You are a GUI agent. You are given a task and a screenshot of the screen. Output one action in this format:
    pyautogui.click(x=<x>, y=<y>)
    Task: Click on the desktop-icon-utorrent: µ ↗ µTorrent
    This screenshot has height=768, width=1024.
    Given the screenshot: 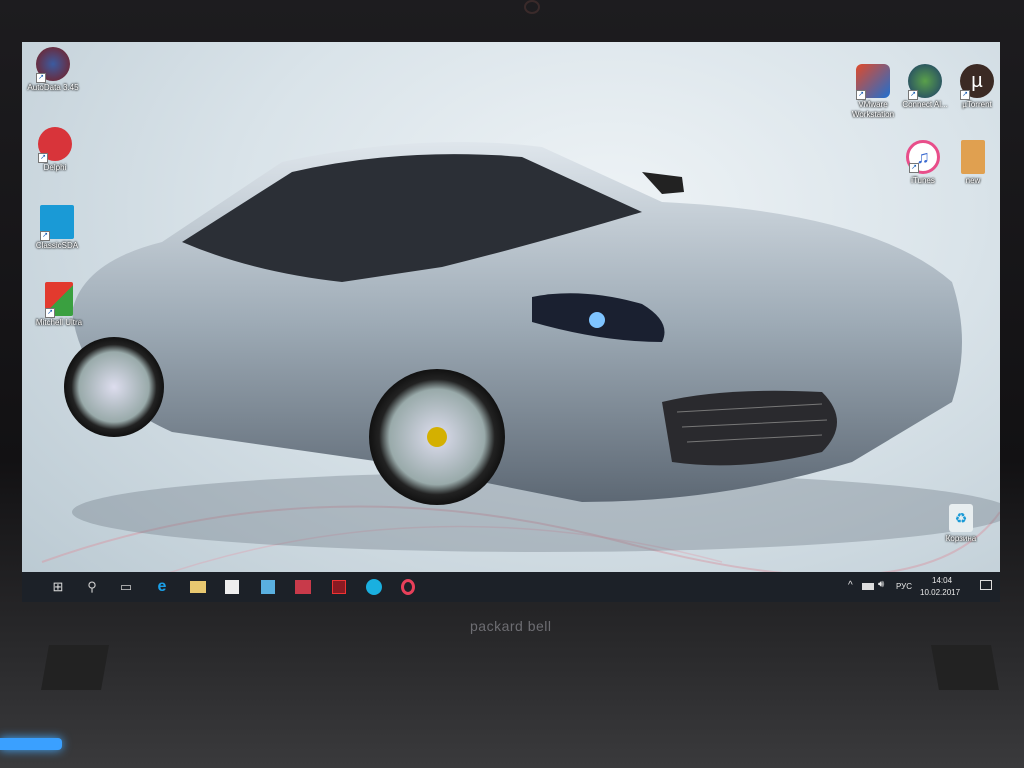 What is the action you would take?
    pyautogui.click(x=973, y=87)
    